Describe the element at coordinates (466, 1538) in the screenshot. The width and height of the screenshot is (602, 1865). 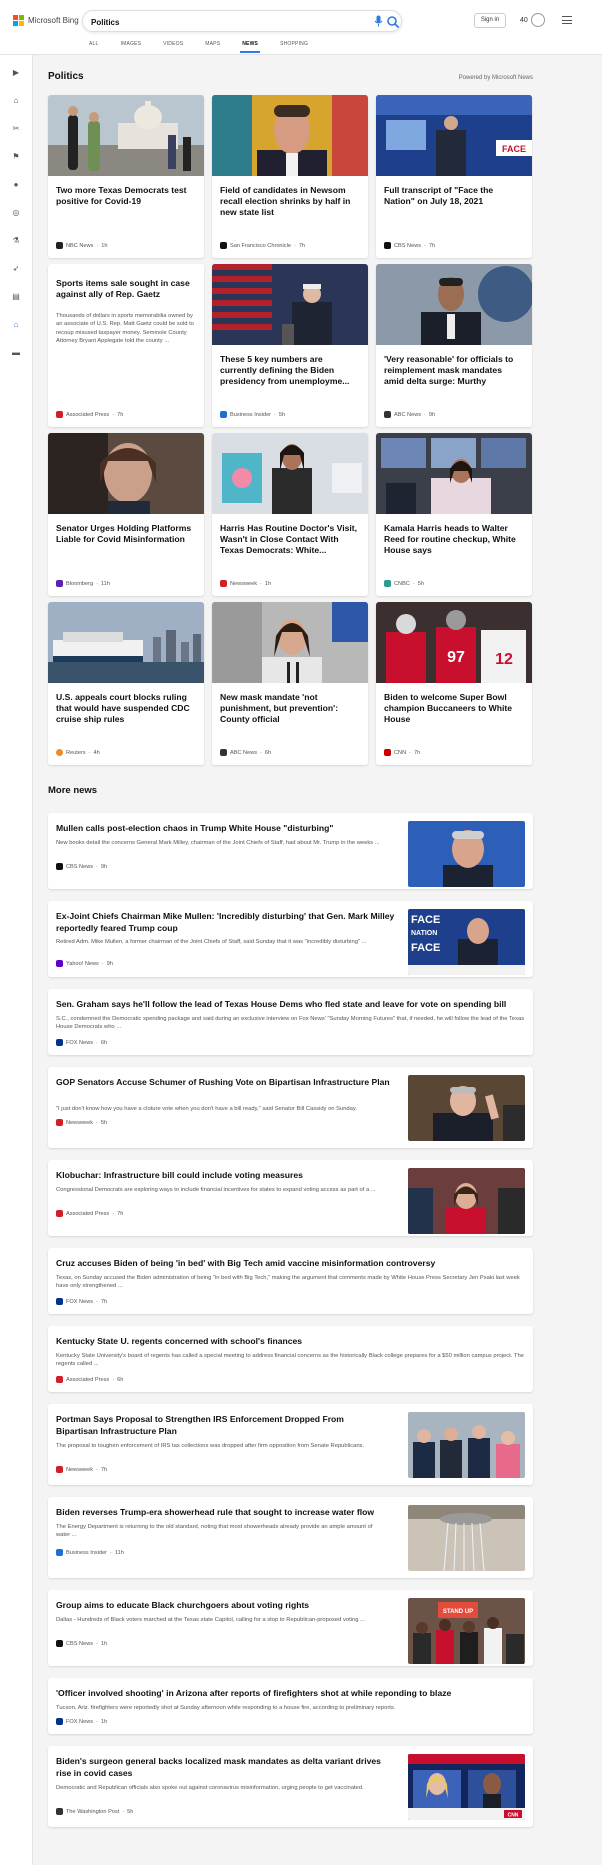
I see `showerhead-thumbnail` at that location.